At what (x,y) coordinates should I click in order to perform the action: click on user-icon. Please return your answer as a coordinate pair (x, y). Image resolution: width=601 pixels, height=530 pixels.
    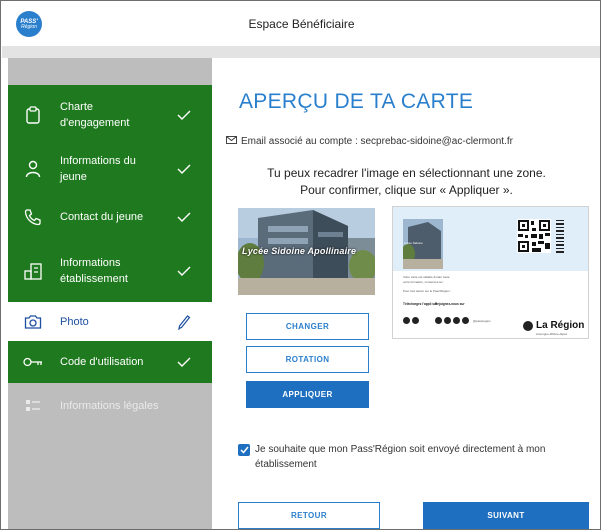
    Looking at the image, I should click on (33, 169).